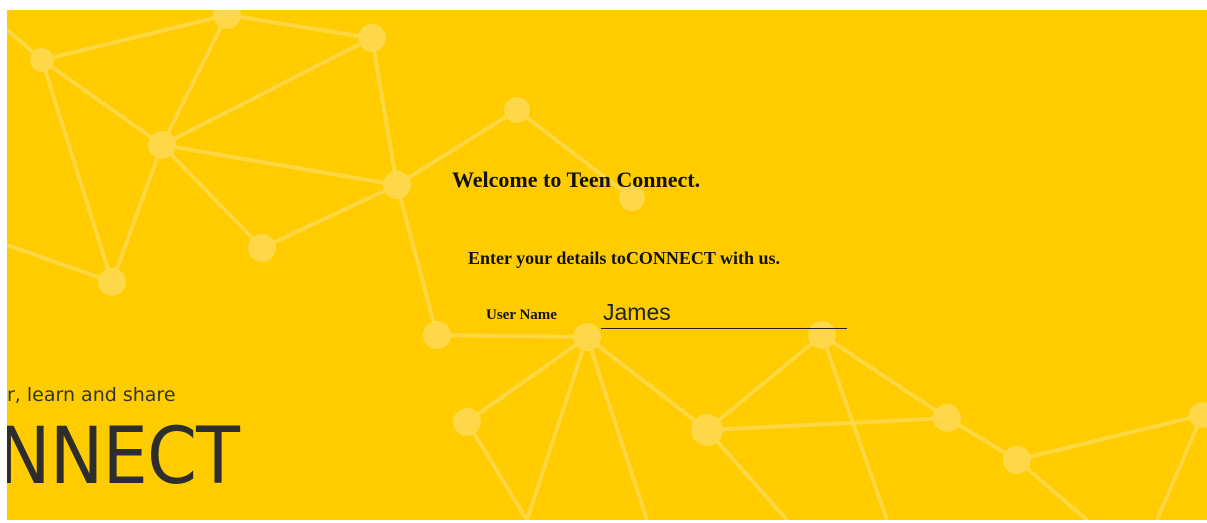 The image size is (1207, 523). I want to click on username-input, so click(724, 312).